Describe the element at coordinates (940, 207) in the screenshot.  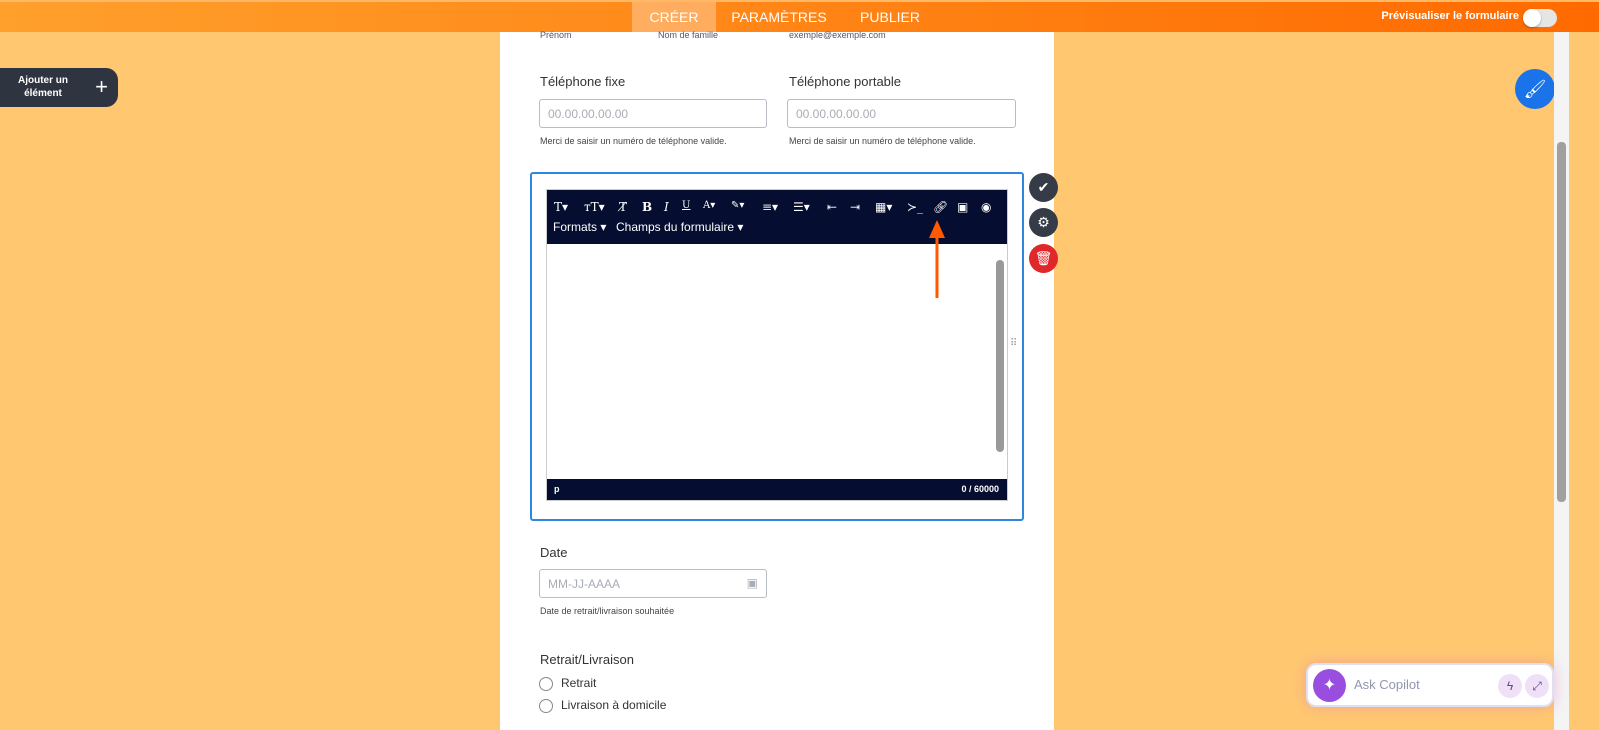
I see `link-icon: 🔗︎` at that location.